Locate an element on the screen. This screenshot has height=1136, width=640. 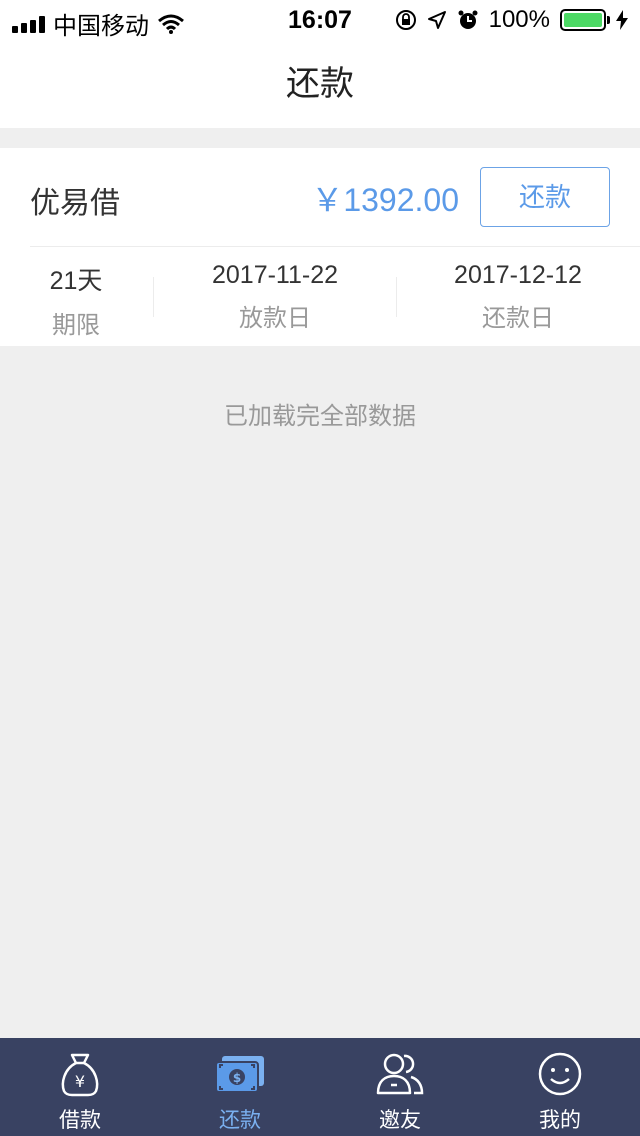
charging-icon is located at coordinates (622, 20).